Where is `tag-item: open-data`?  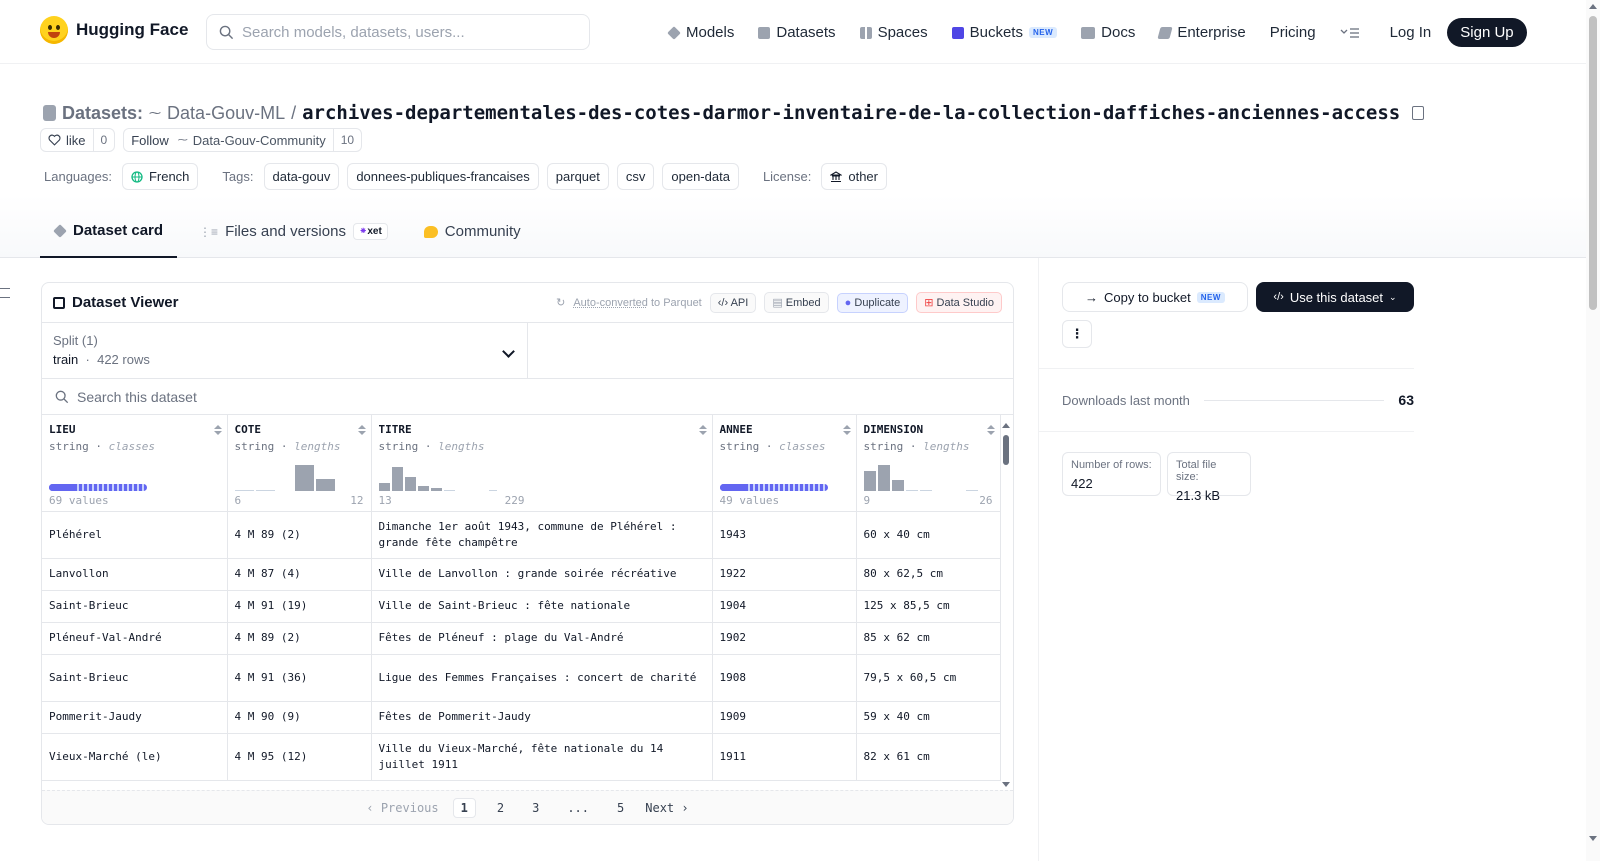
tag-item: open-data is located at coordinates (700, 176).